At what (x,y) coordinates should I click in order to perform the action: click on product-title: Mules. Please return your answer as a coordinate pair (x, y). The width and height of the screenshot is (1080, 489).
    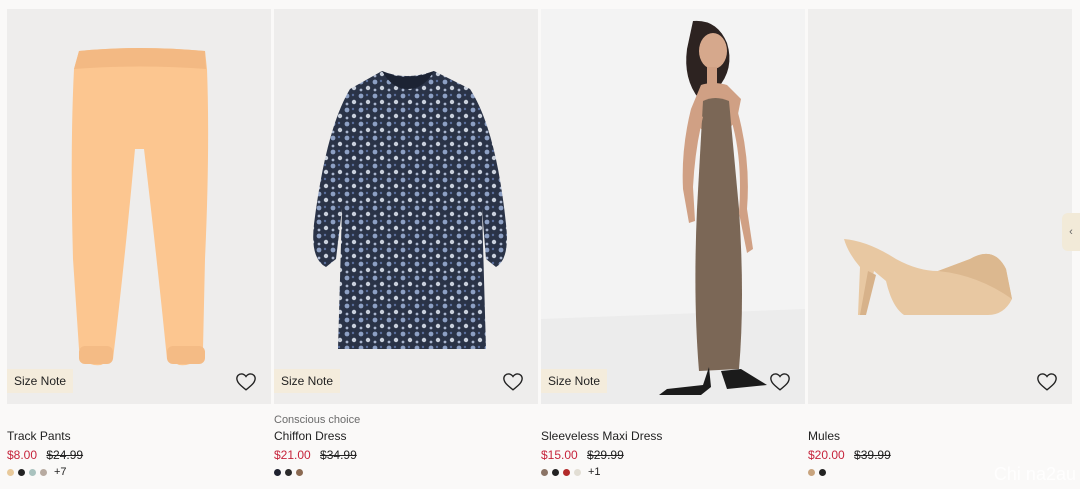
    Looking at the image, I should click on (940, 436).